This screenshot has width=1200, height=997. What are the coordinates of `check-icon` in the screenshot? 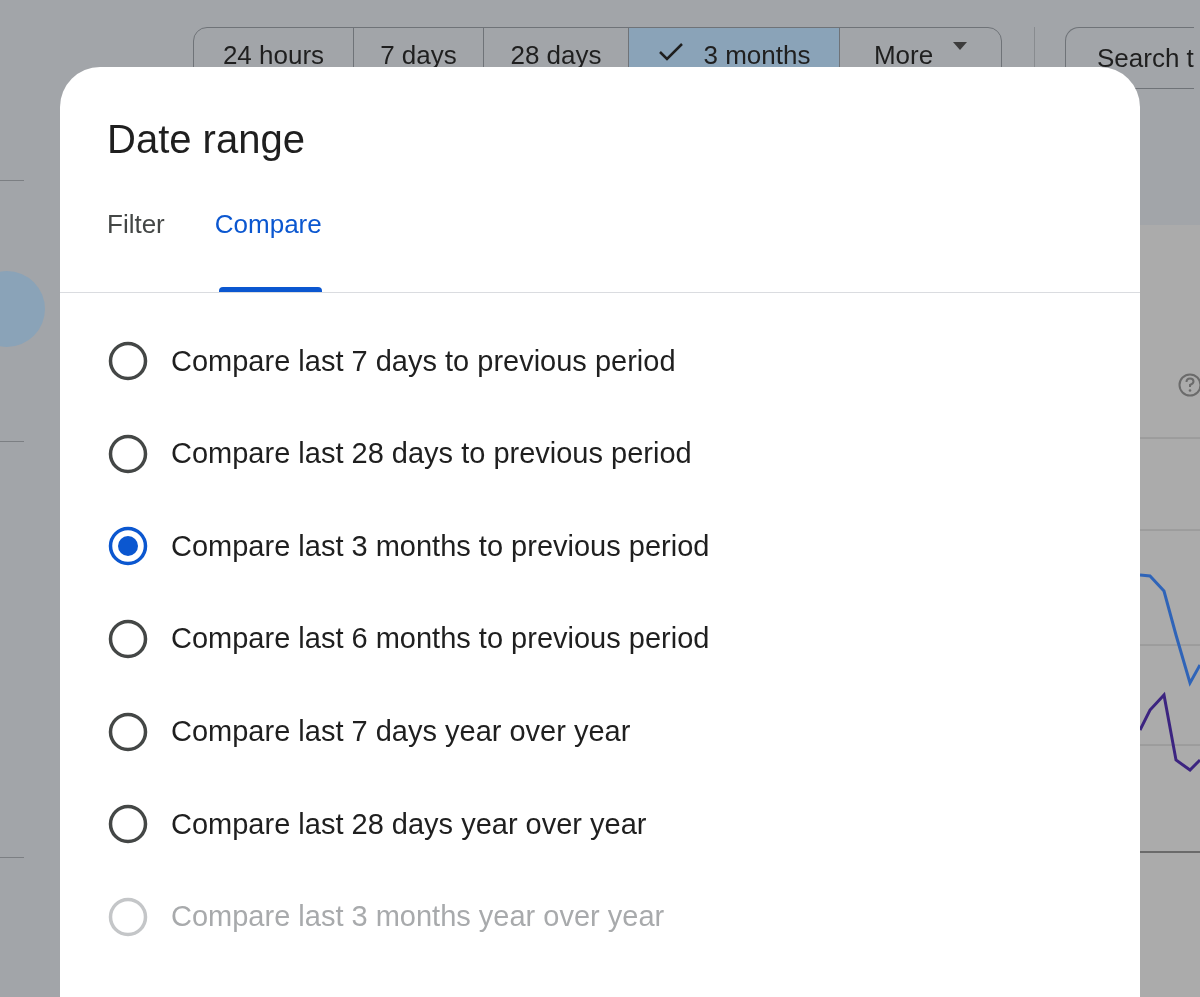 It's located at (670, 52).